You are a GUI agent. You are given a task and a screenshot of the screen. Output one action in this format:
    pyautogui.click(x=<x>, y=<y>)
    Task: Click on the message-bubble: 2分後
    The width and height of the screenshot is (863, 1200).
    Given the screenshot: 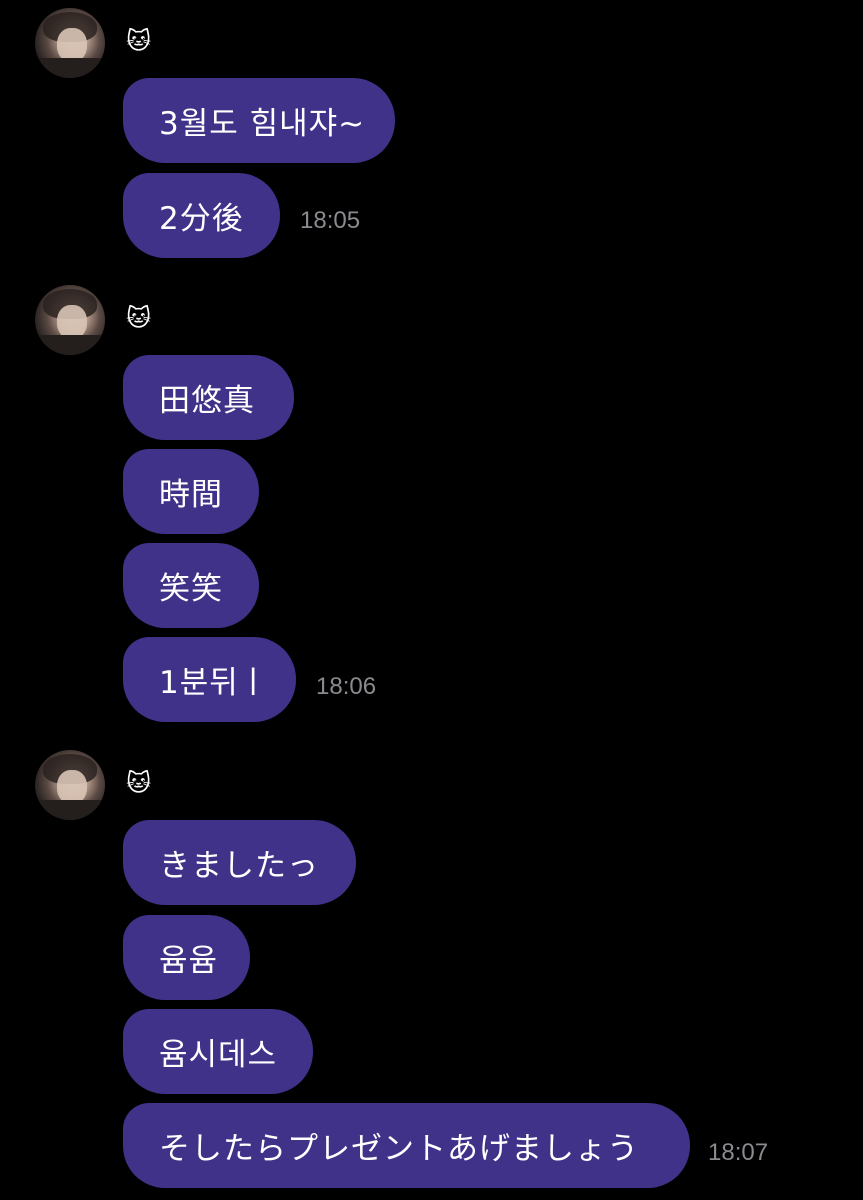 What is the action you would take?
    pyautogui.click(x=201, y=215)
    